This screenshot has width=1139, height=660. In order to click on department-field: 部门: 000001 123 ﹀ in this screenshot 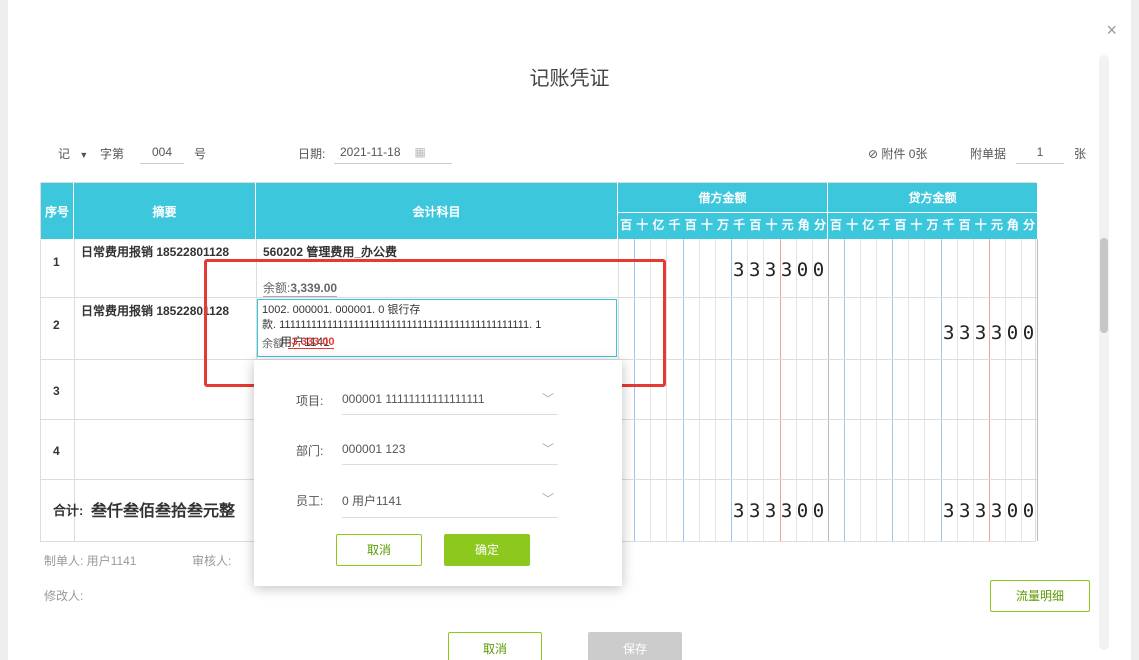, I will do `click(427, 452)`.